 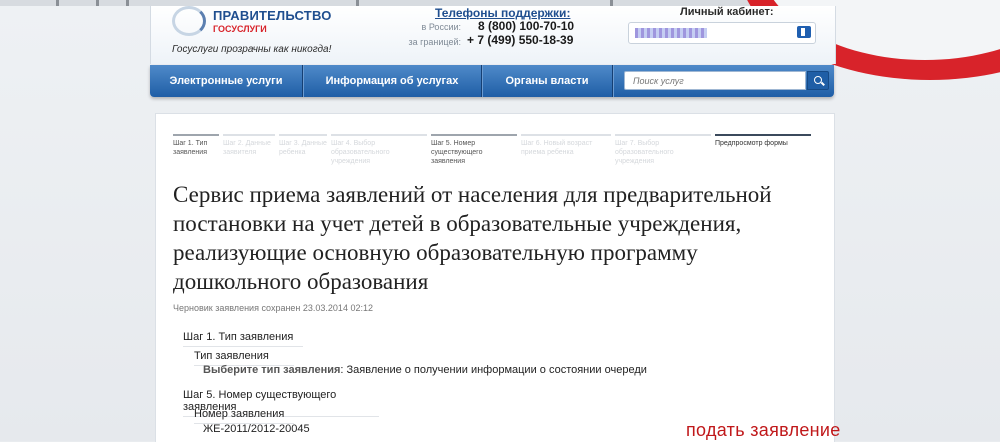 What do you see at coordinates (243, 339) in the screenshot?
I see `section-heading-step1: Шаг 1. Тип заявления` at bounding box center [243, 339].